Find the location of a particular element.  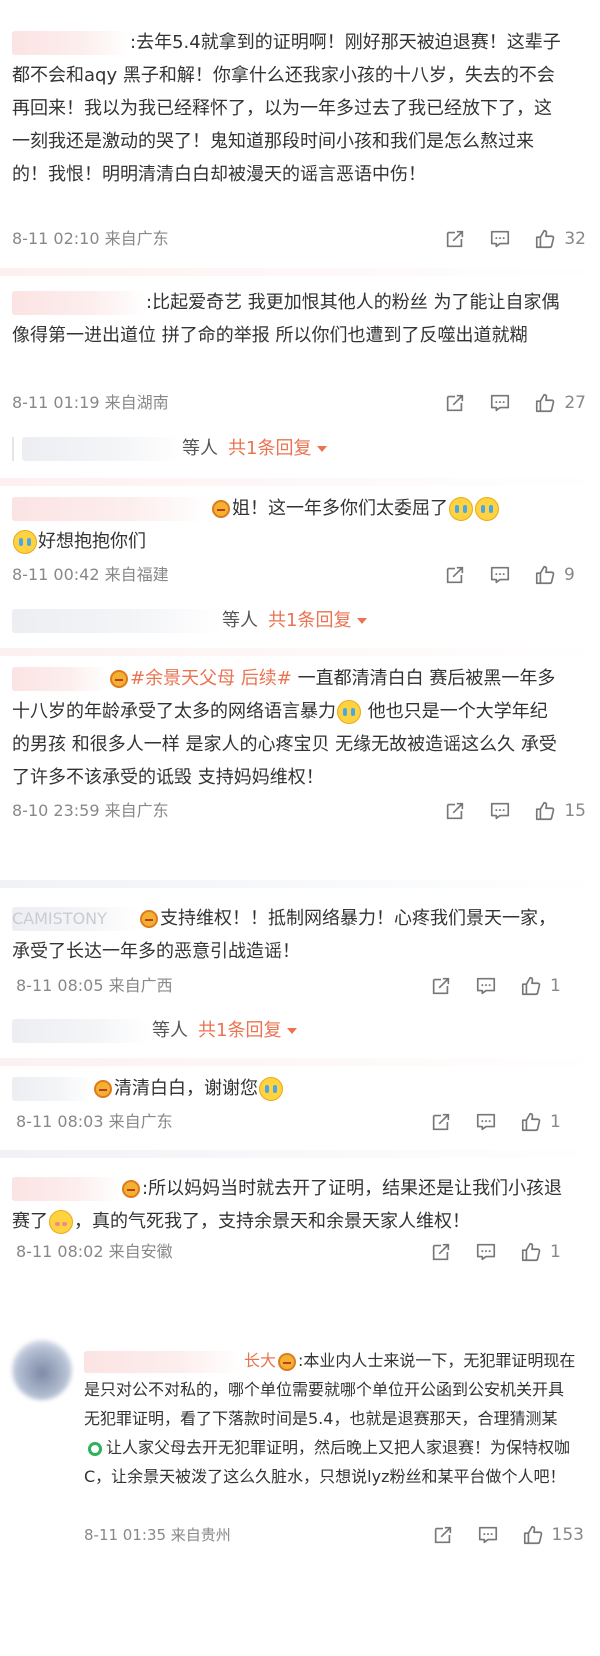

like-count: 27 is located at coordinates (575, 403).